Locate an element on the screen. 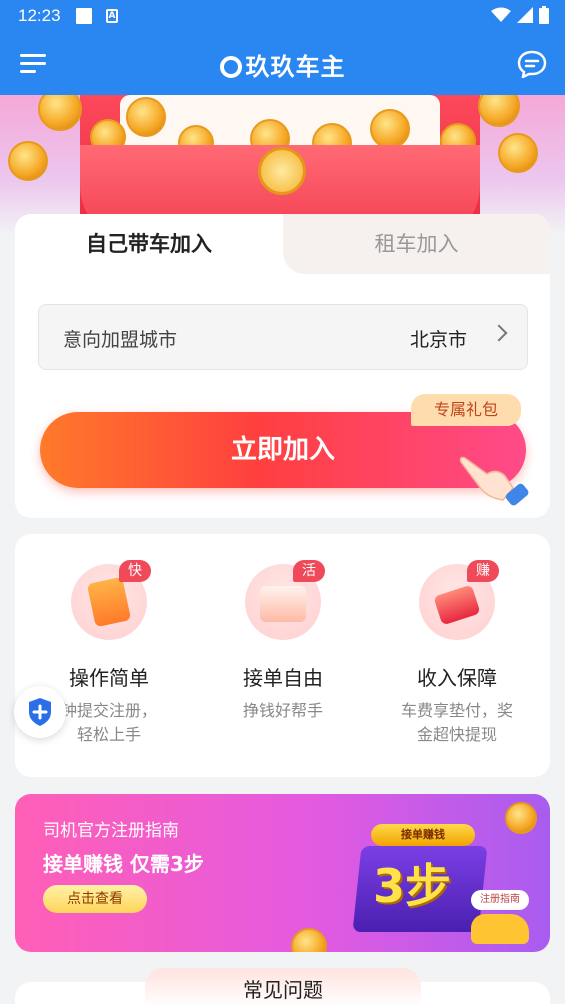 This screenshot has height=1004, width=565. pointing-hand-icon is located at coordinates (494, 481).